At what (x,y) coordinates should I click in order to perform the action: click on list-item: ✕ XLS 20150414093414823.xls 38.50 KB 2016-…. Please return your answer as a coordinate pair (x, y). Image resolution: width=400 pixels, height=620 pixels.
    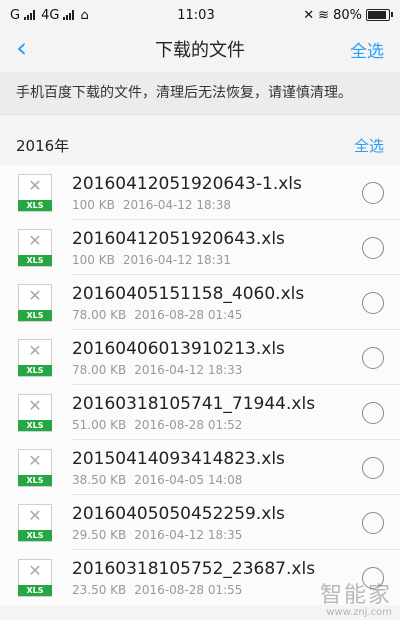
    Looking at the image, I should click on (200, 467).